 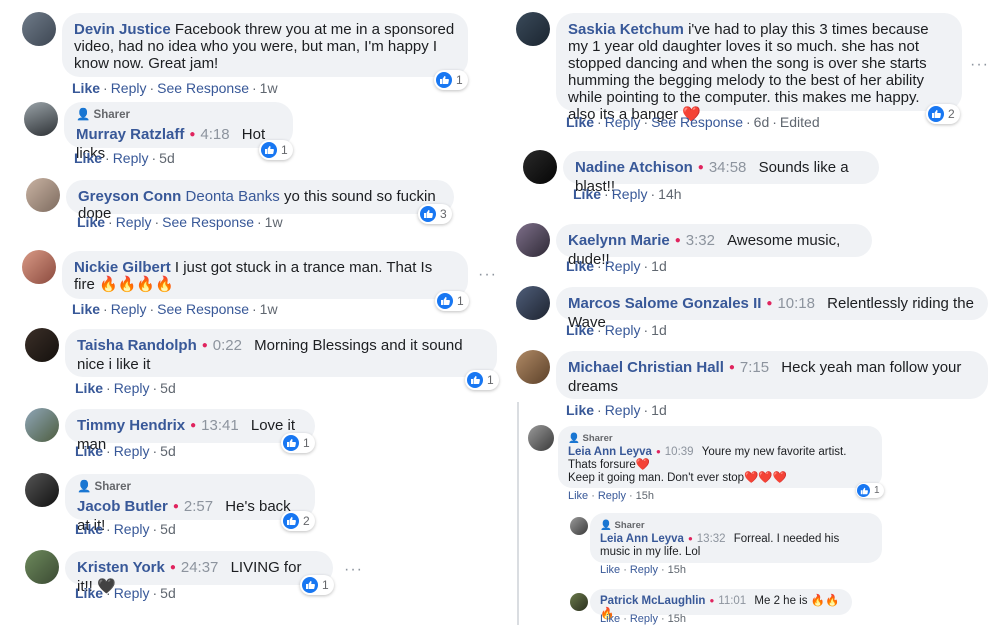 What do you see at coordinates (200, 567) in the screenshot?
I see `video-timestamp: 24:37` at bounding box center [200, 567].